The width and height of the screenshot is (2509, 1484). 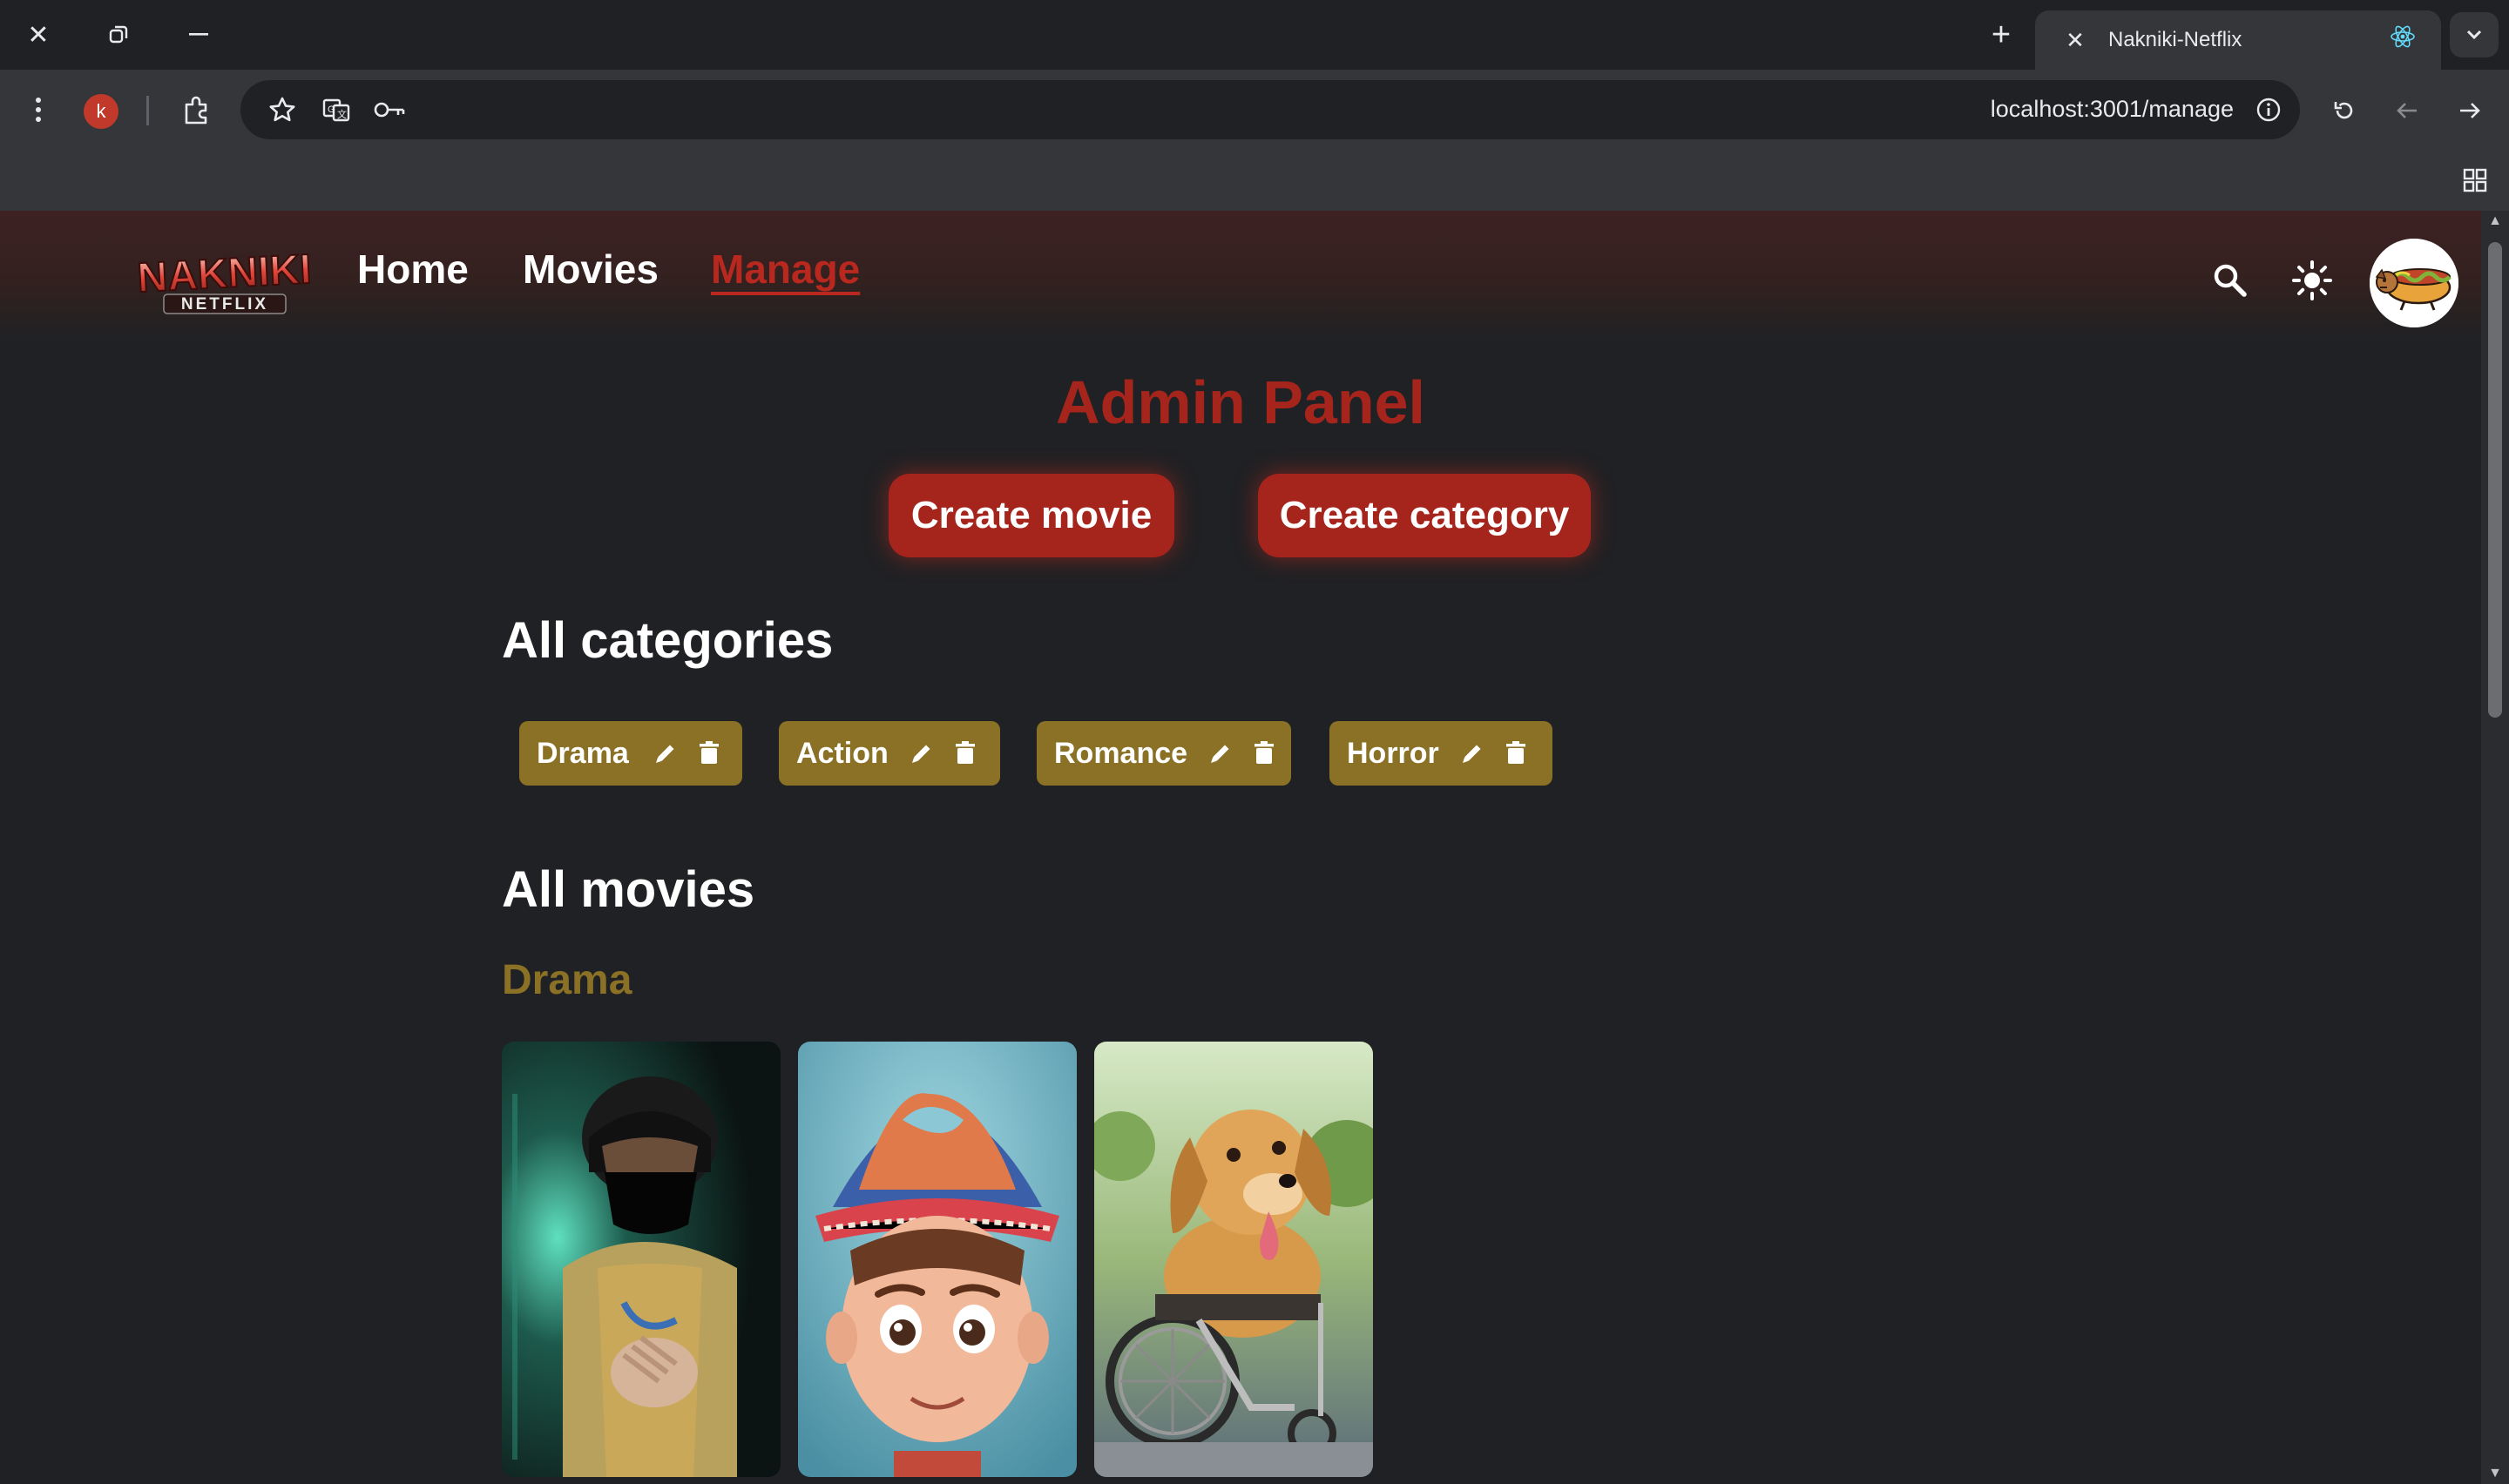 What do you see at coordinates (2230, 280) in the screenshot?
I see `search-icon` at bounding box center [2230, 280].